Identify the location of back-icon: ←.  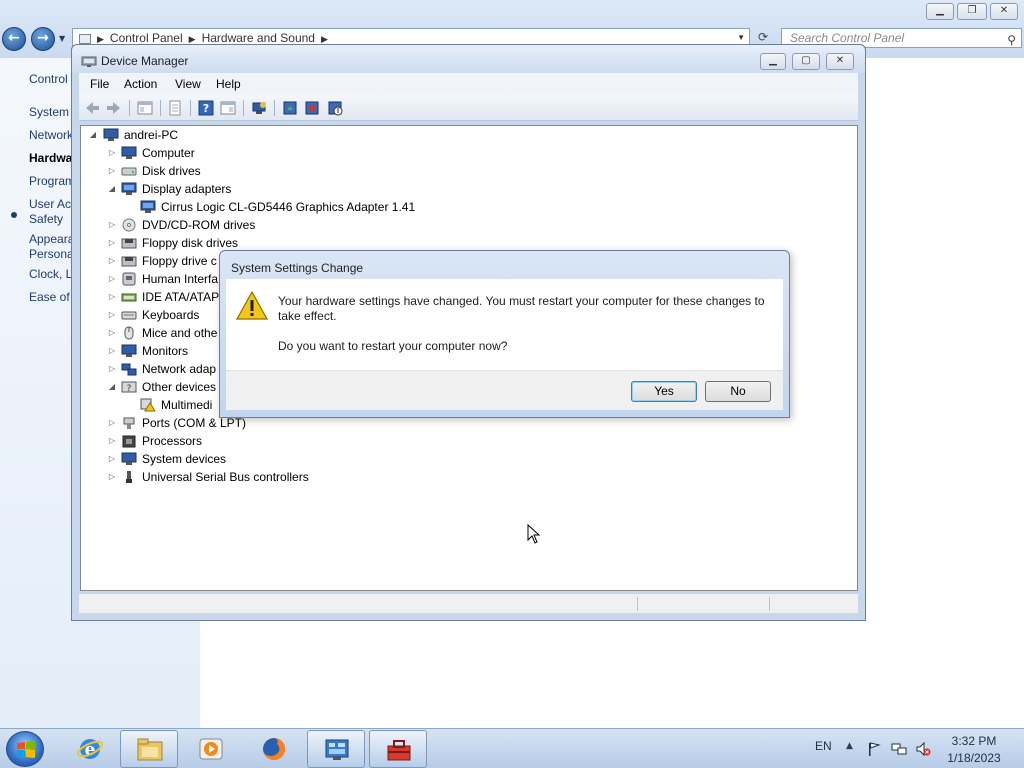
(14, 39).